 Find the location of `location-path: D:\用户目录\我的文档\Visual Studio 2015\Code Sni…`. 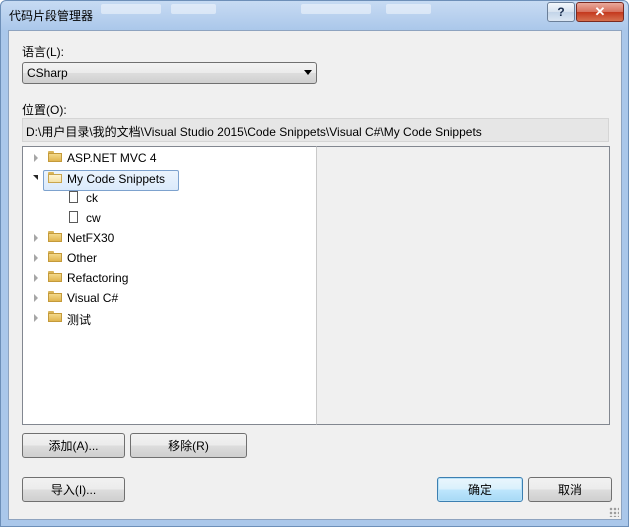

location-path: D:\用户目录\我的文档\Visual Studio 2015\Code Sni… is located at coordinates (254, 132).